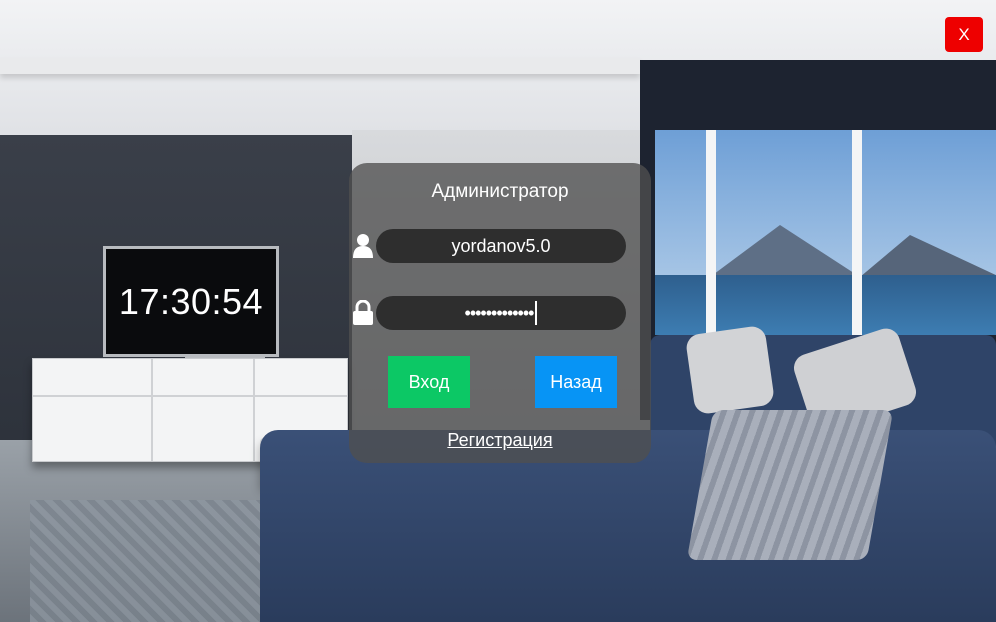  What do you see at coordinates (536, 313) in the screenshot?
I see `text-caret` at bounding box center [536, 313].